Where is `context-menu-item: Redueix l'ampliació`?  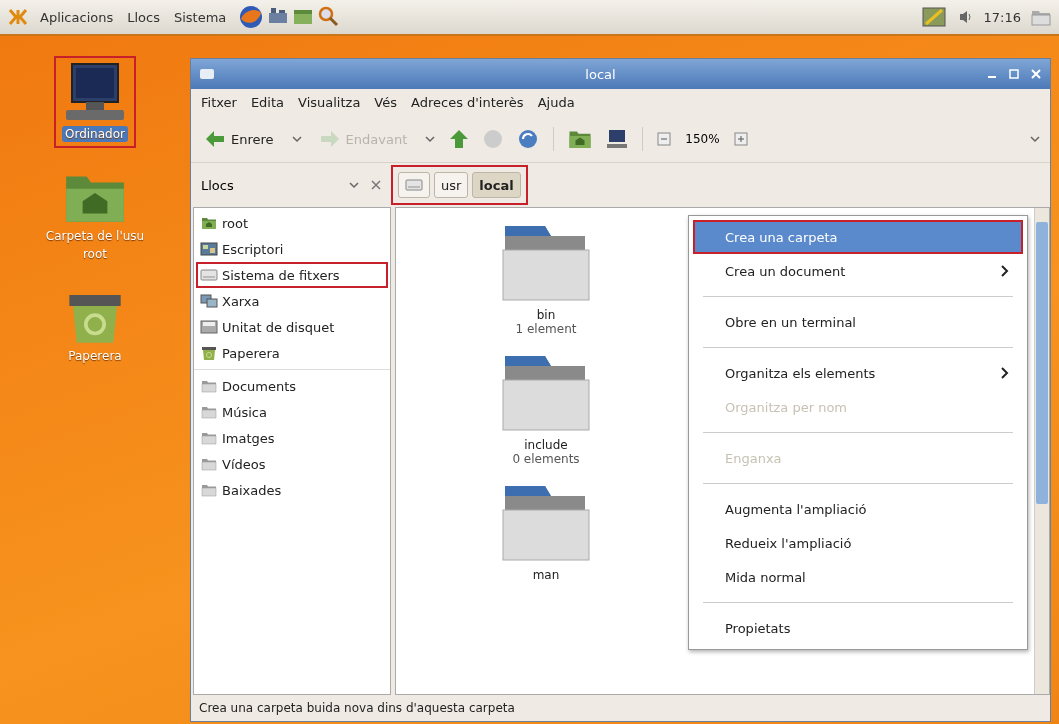 context-menu-item: Redueix l'ampliació is located at coordinates (858, 543).